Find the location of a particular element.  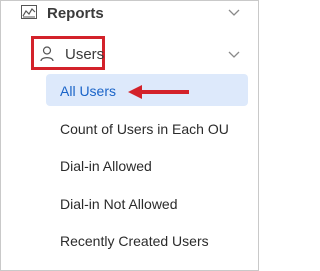

nav-item-label: Recently Created Users is located at coordinates (134, 241).